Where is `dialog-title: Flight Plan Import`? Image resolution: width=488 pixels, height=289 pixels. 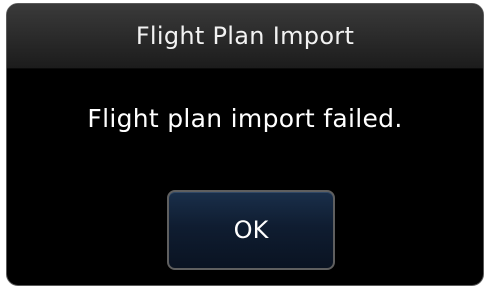
dialog-title: Flight Plan Import is located at coordinates (245, 36).